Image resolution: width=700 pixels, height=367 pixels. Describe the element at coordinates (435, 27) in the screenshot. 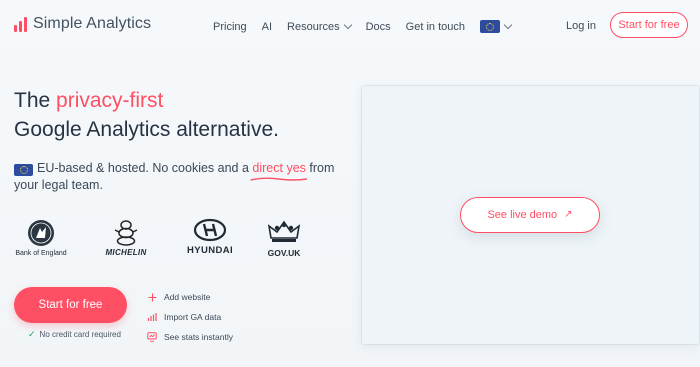

I see `nav-get-in-touch: Get in touch` at that location.